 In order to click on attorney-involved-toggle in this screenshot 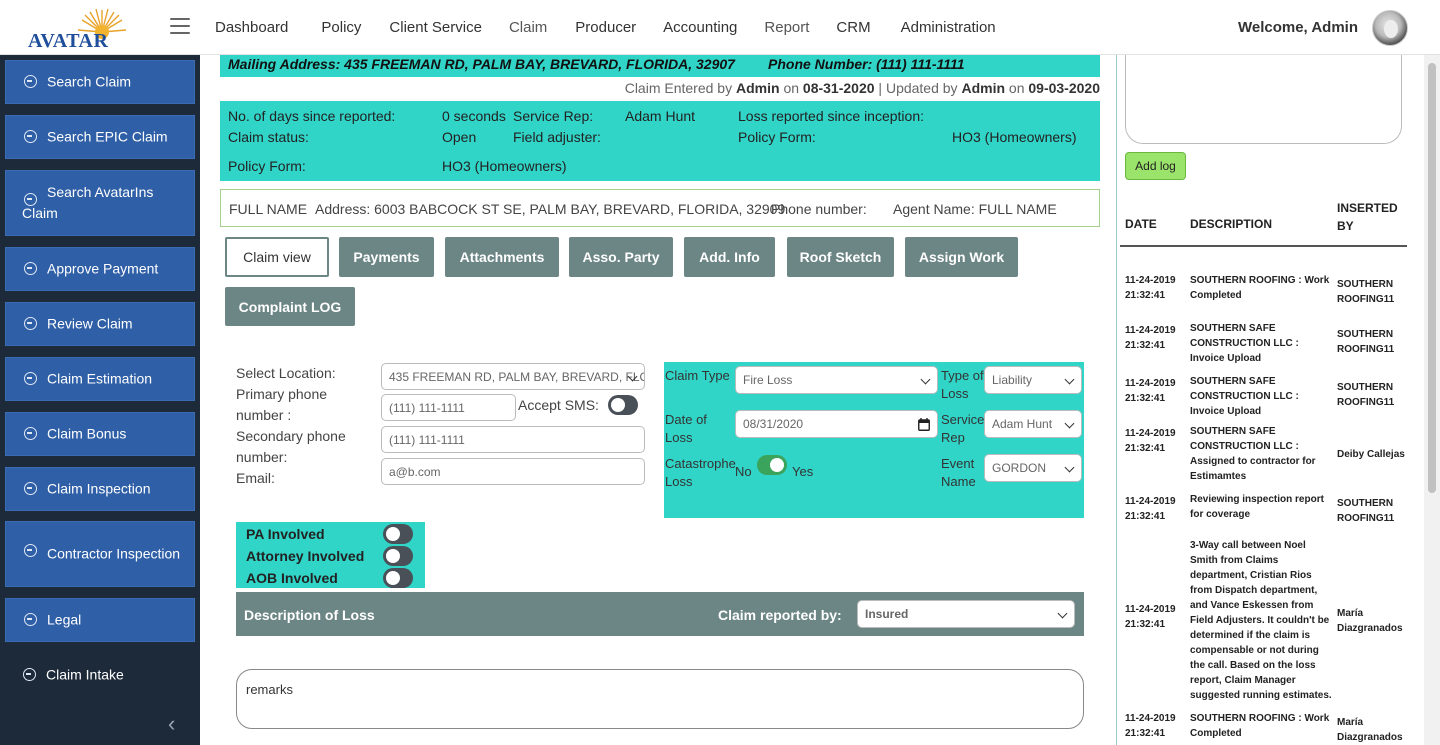, I will do `click(398, 556)`.